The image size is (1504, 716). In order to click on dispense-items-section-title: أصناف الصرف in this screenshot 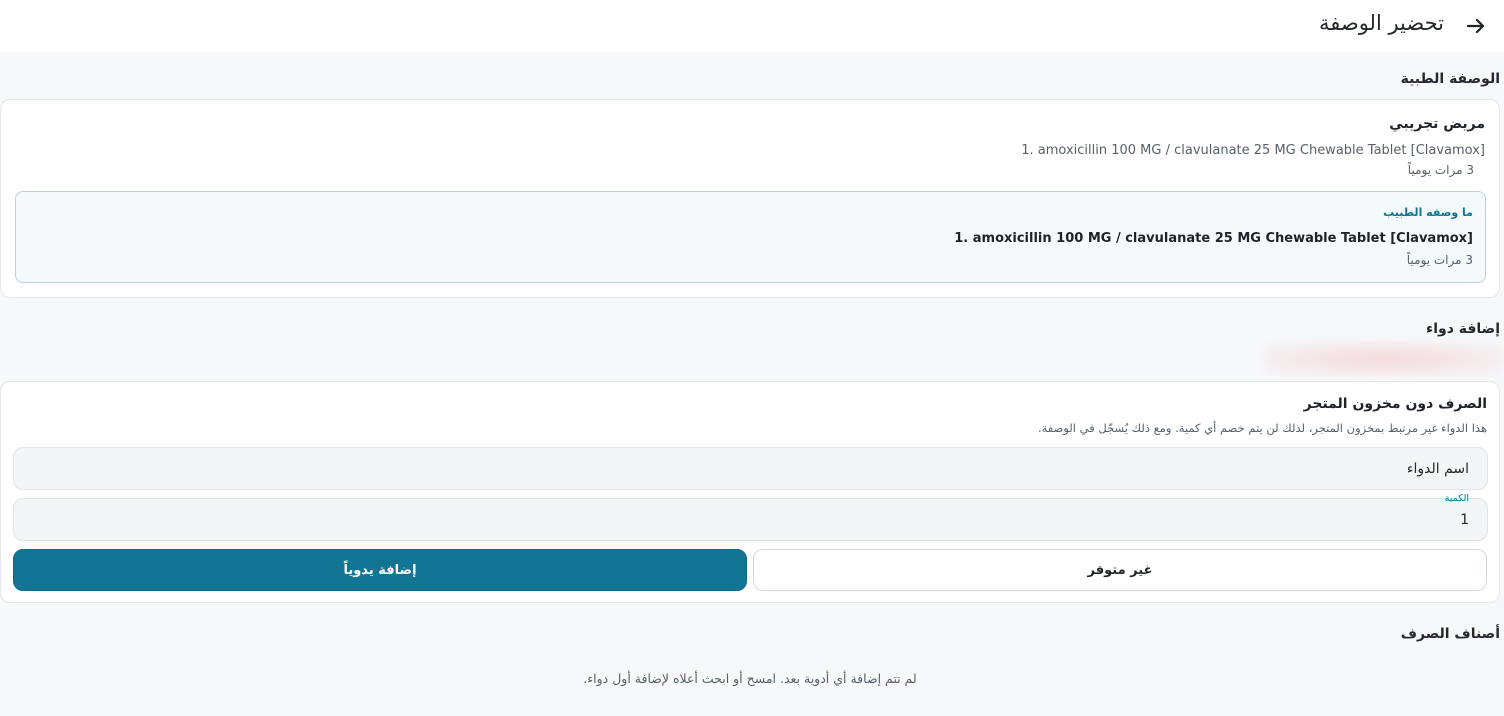, I will do `click(1450, 634)`.